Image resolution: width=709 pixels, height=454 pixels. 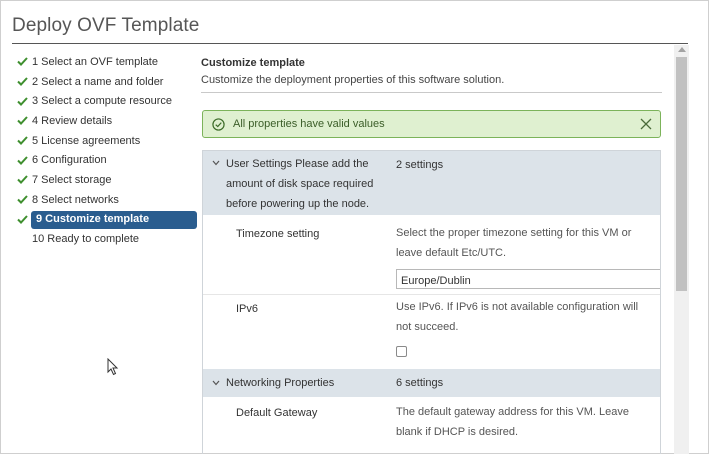 I want to click on group-networking-properties: Networking Properties 6 settings, so click(x=431, y=383).